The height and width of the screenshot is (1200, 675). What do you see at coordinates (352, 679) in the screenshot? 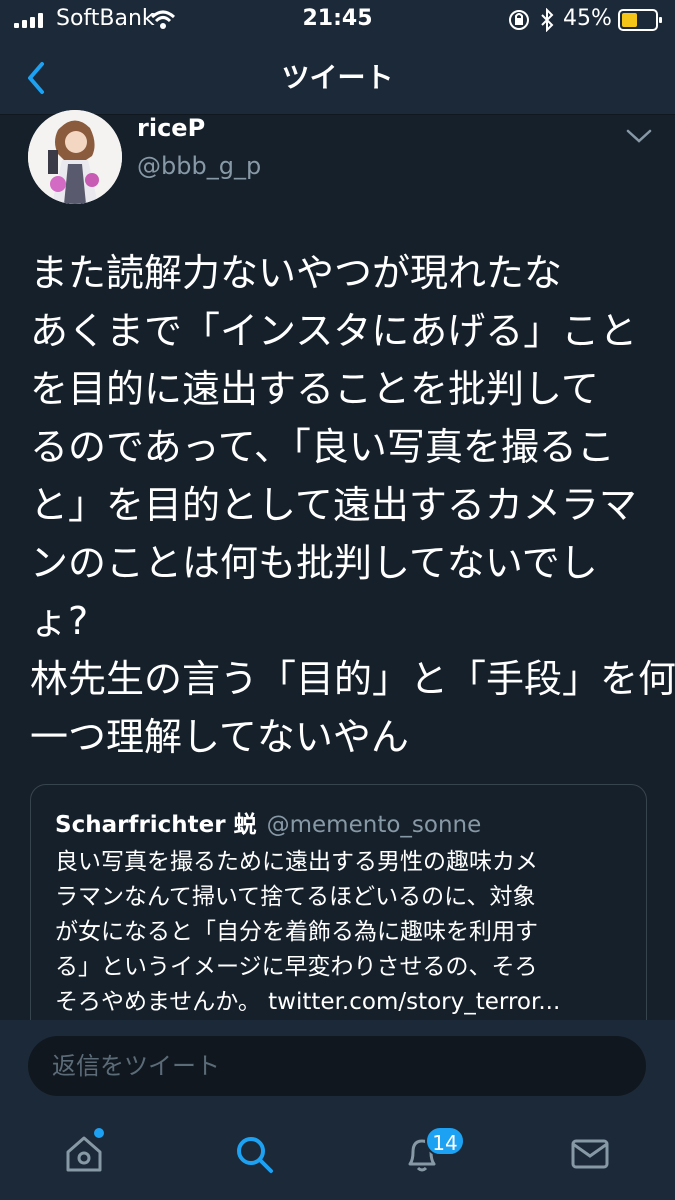
I see `tweet-line: 林先生の言う「目的」と「手段」を何` at bounding box center [352, 679].